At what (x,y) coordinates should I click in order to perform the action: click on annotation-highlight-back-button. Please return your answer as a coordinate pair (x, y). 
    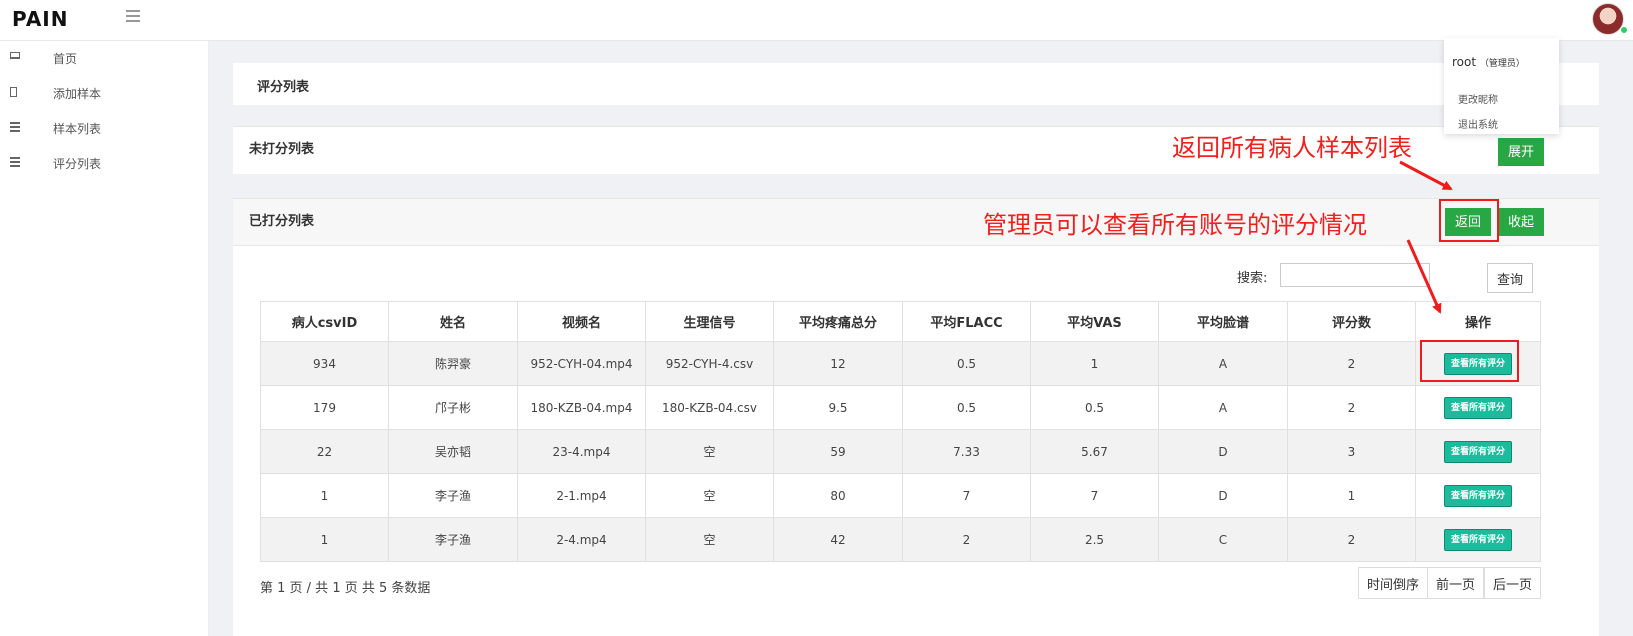
    Looking at the image, I should click on (1469, 220).